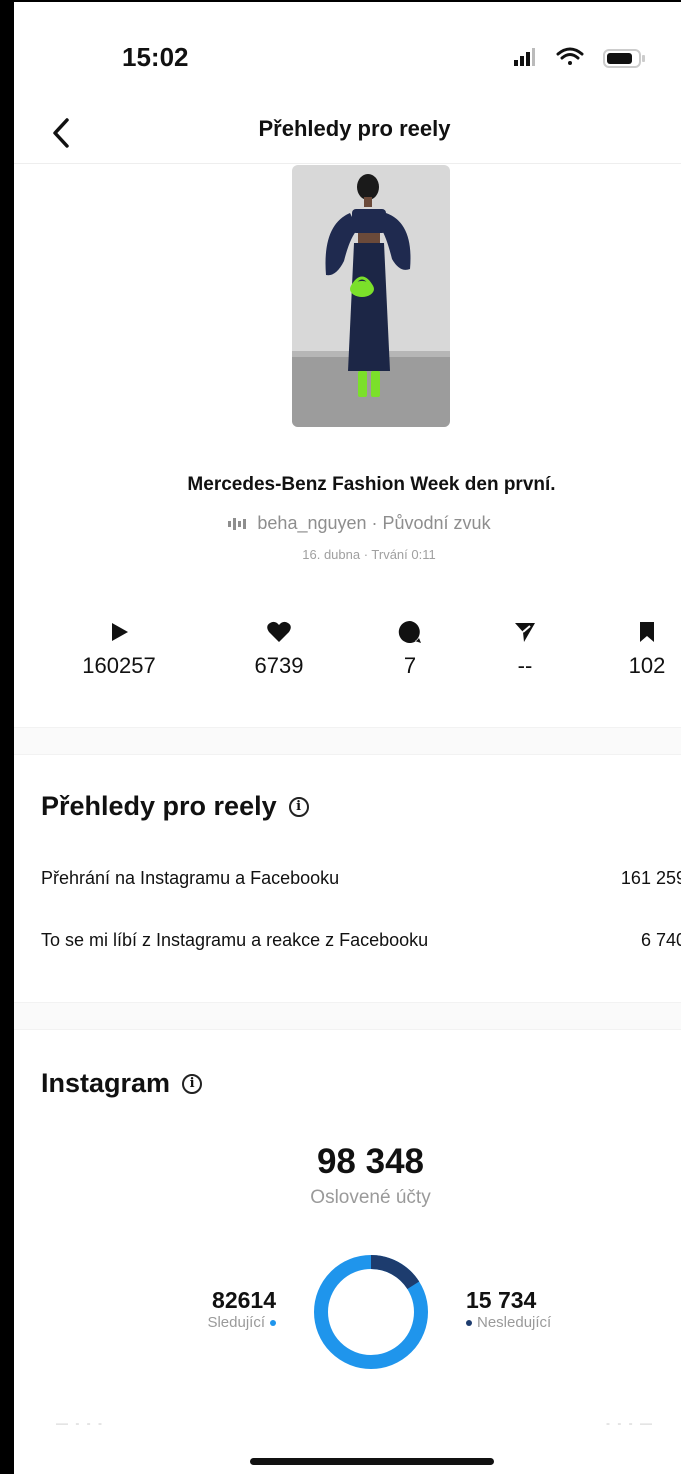  Describe the element at coordinates (354, 128) in the screenshot. I see `page-title: Přehledy pro reely` at that location.